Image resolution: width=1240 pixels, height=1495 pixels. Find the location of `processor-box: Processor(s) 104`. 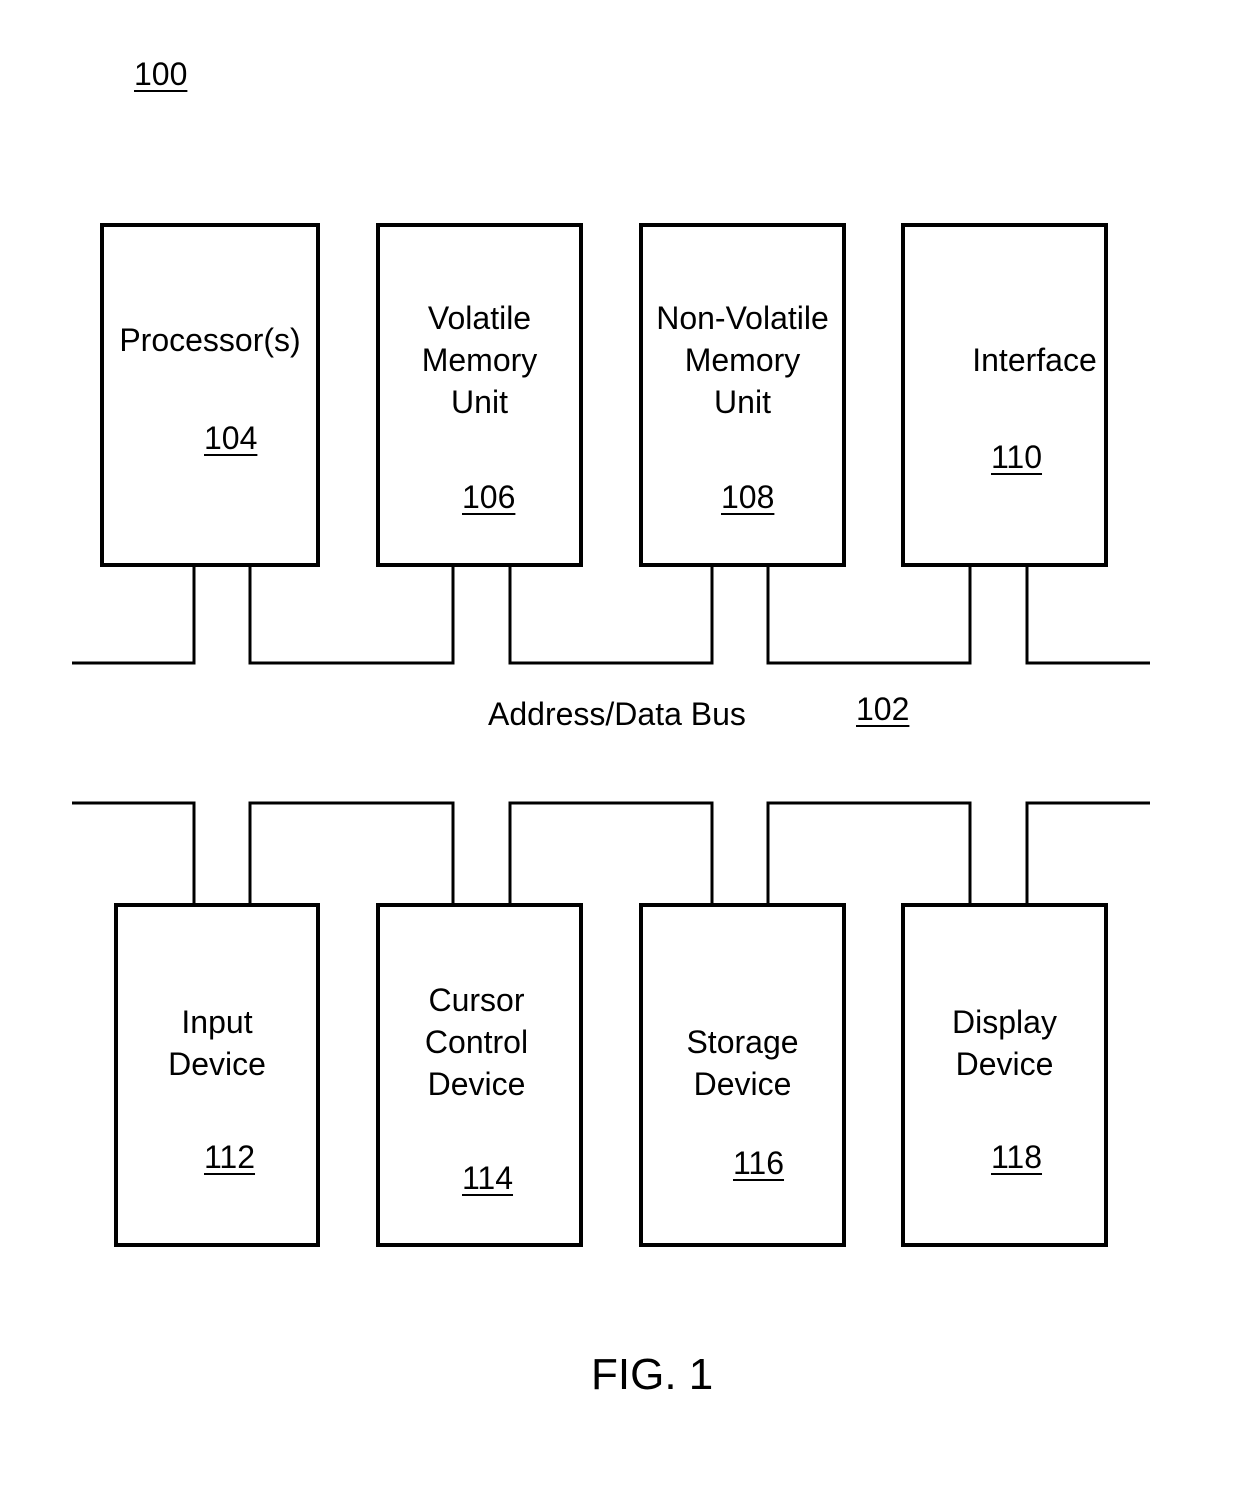

processor-box: Processor(s) 104 is located at coordinates (210, 395).